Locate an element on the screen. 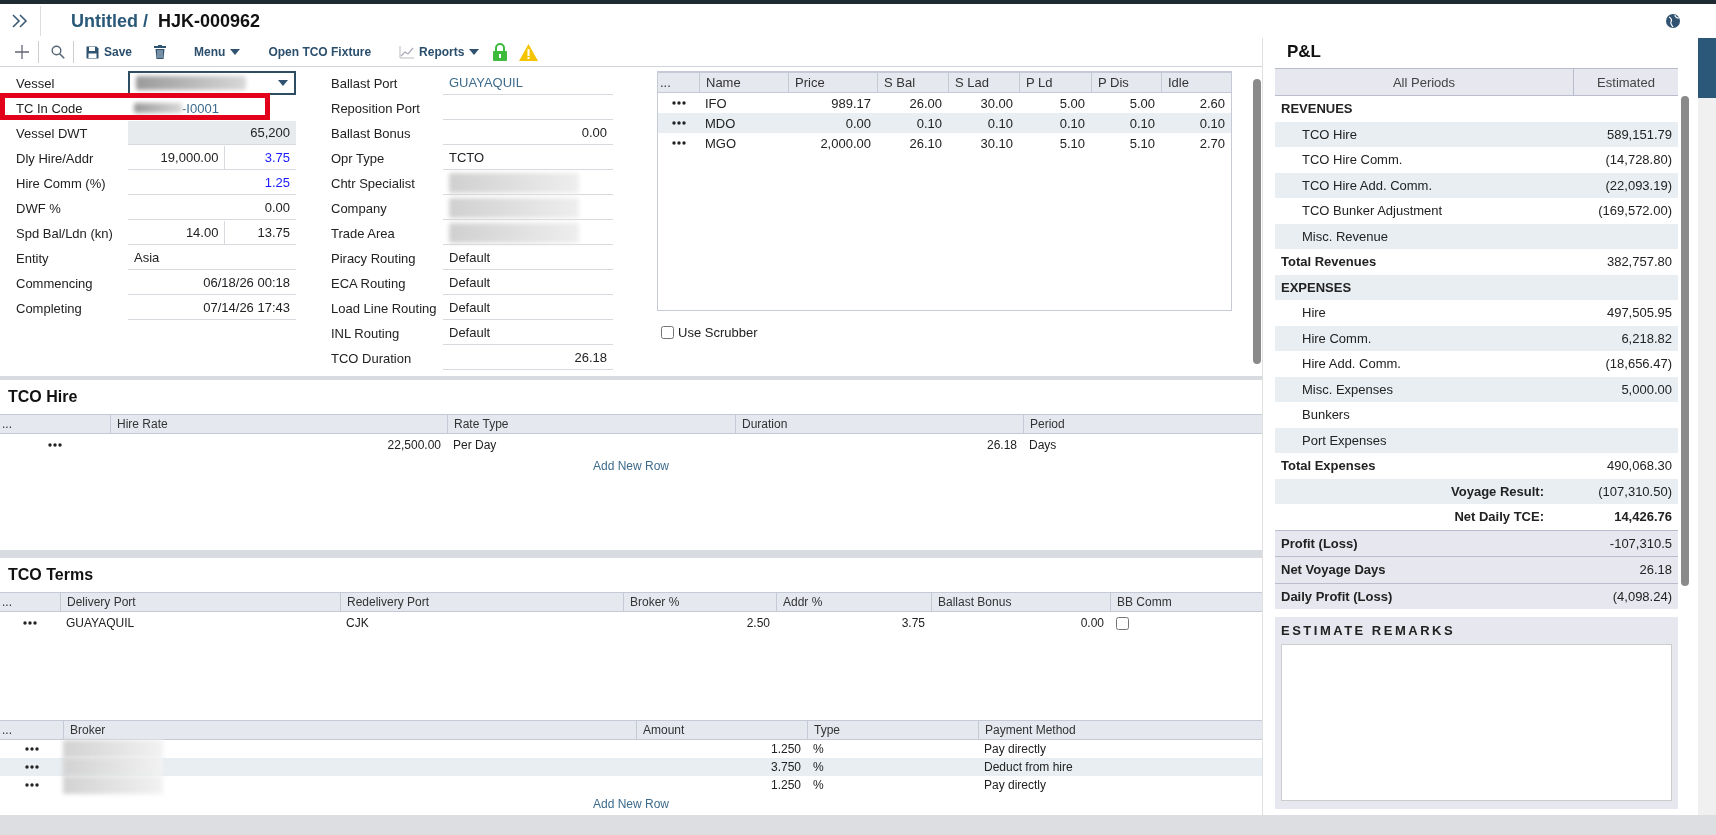 The height and width of the screenshot is (835, 1716). input-field: 3.75 is located at coordinates (260, 157).